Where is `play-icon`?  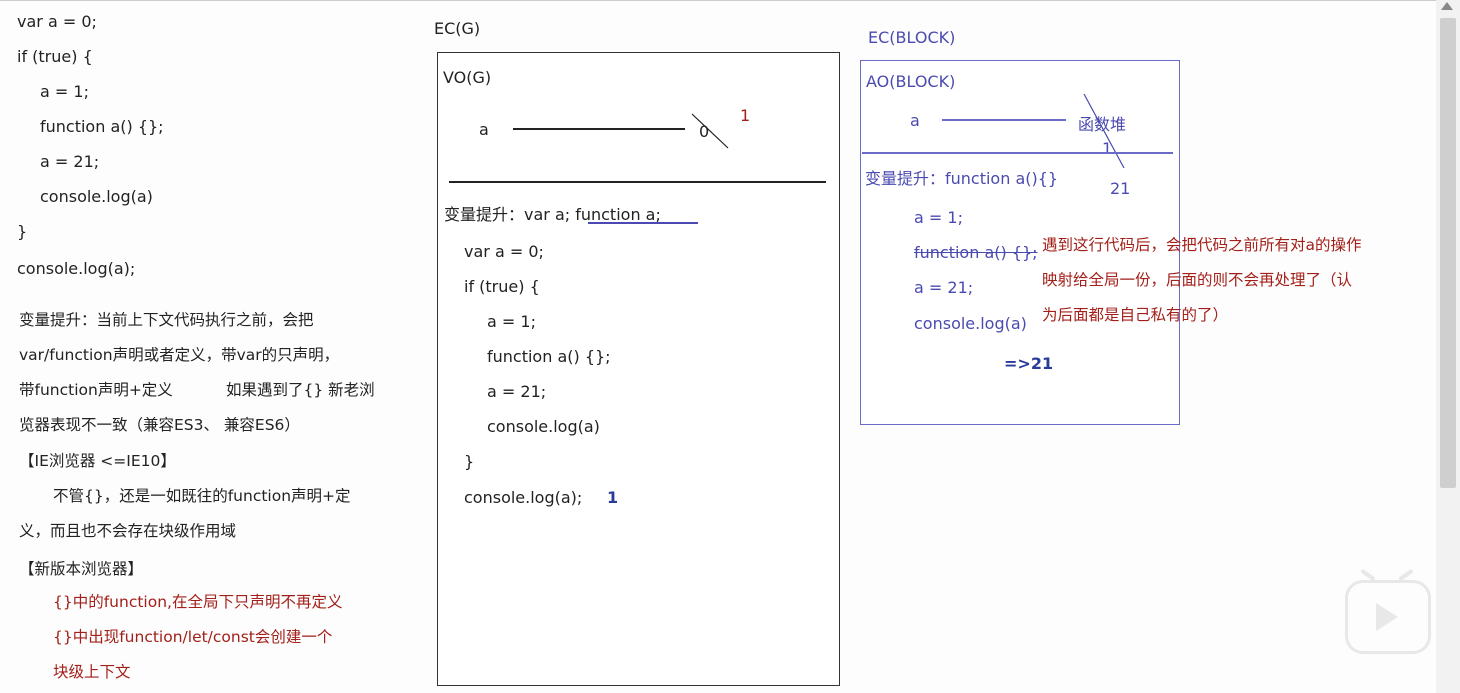
play-icon is located at coordinates (1387, 617).